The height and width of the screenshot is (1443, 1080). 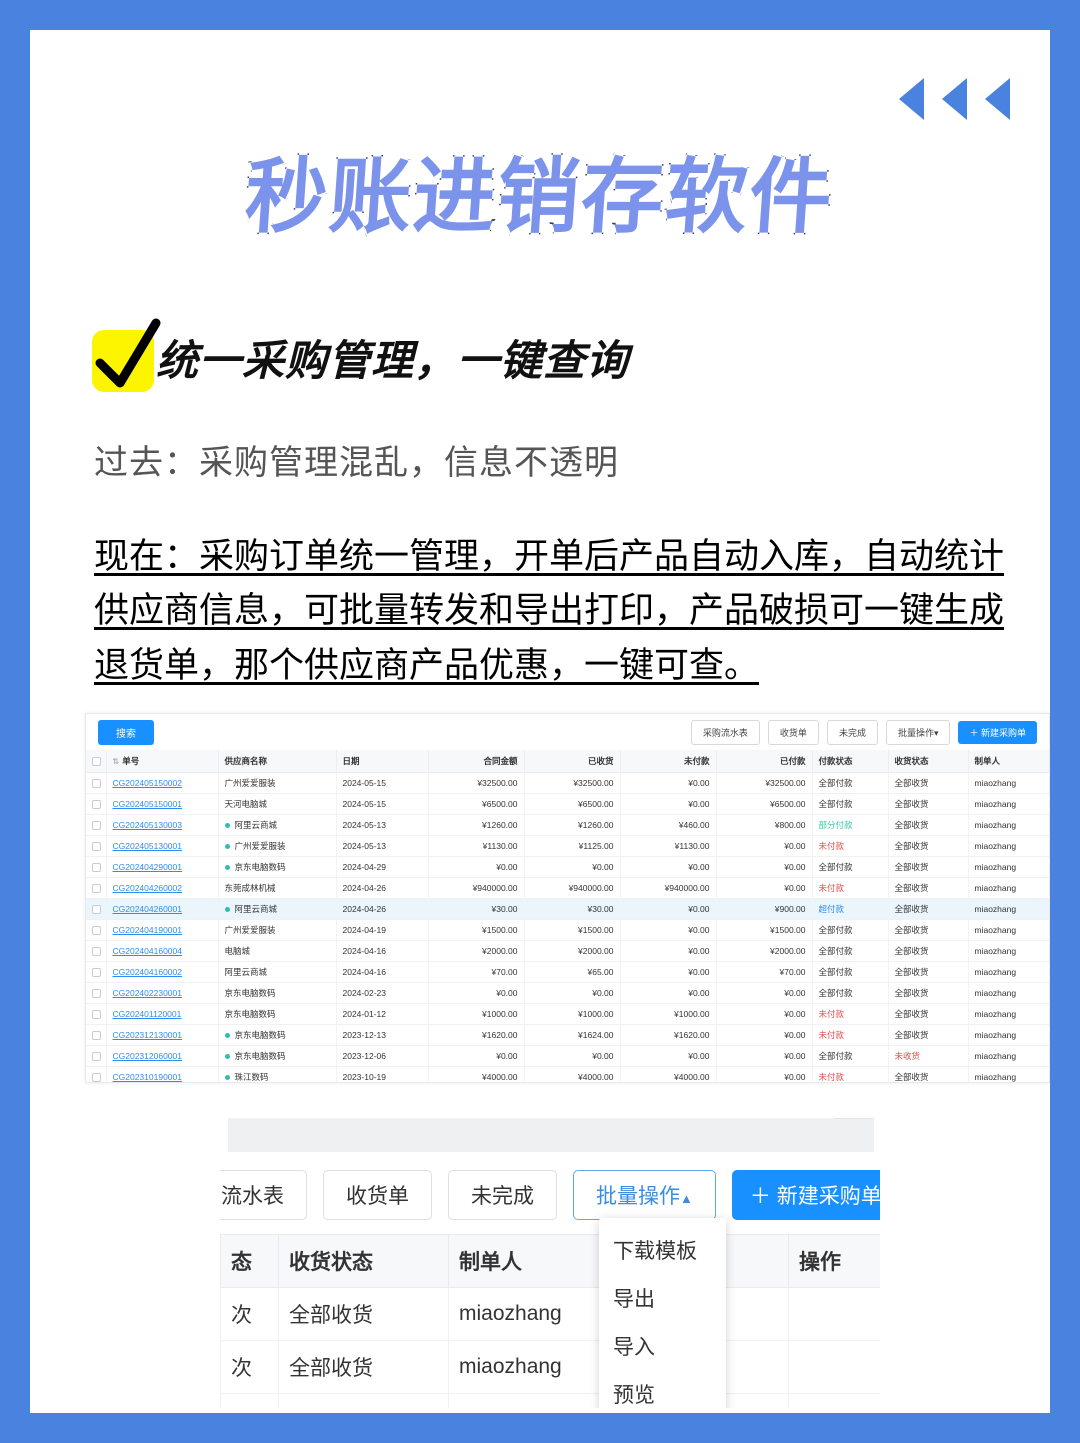 I want to click on col-header-pay-status: 付款状态, so click(x=850, y=761).